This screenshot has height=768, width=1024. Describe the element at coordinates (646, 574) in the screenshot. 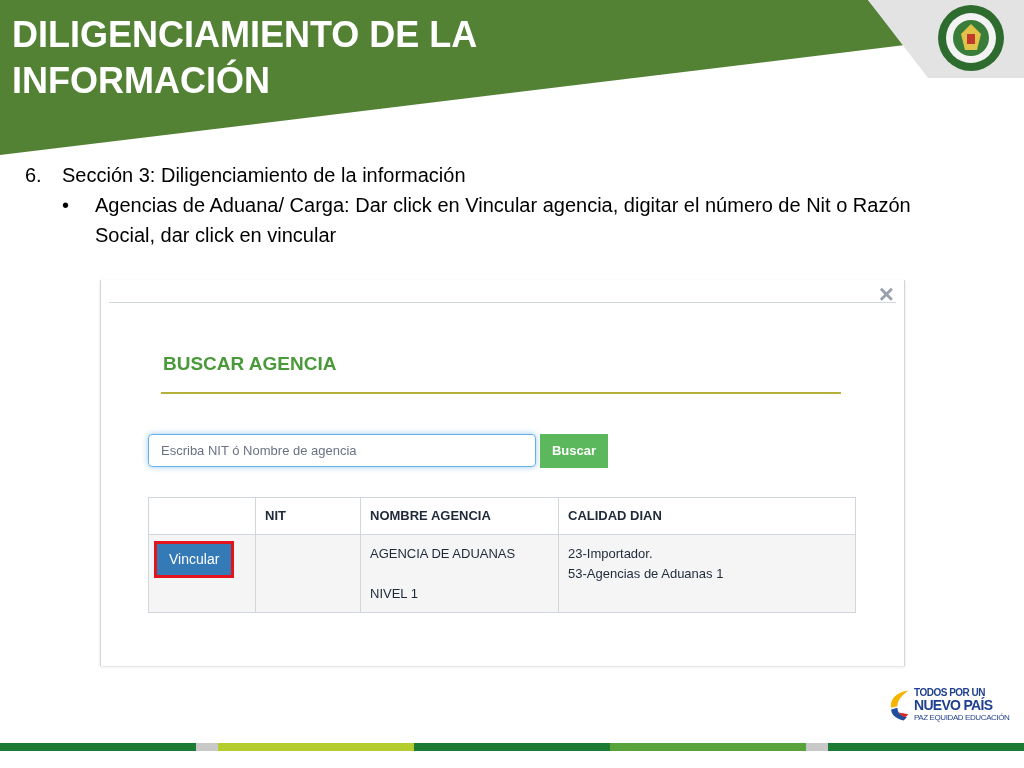

I see `table-cell-text: 53-Agencias de Aduanas 1` at that location.